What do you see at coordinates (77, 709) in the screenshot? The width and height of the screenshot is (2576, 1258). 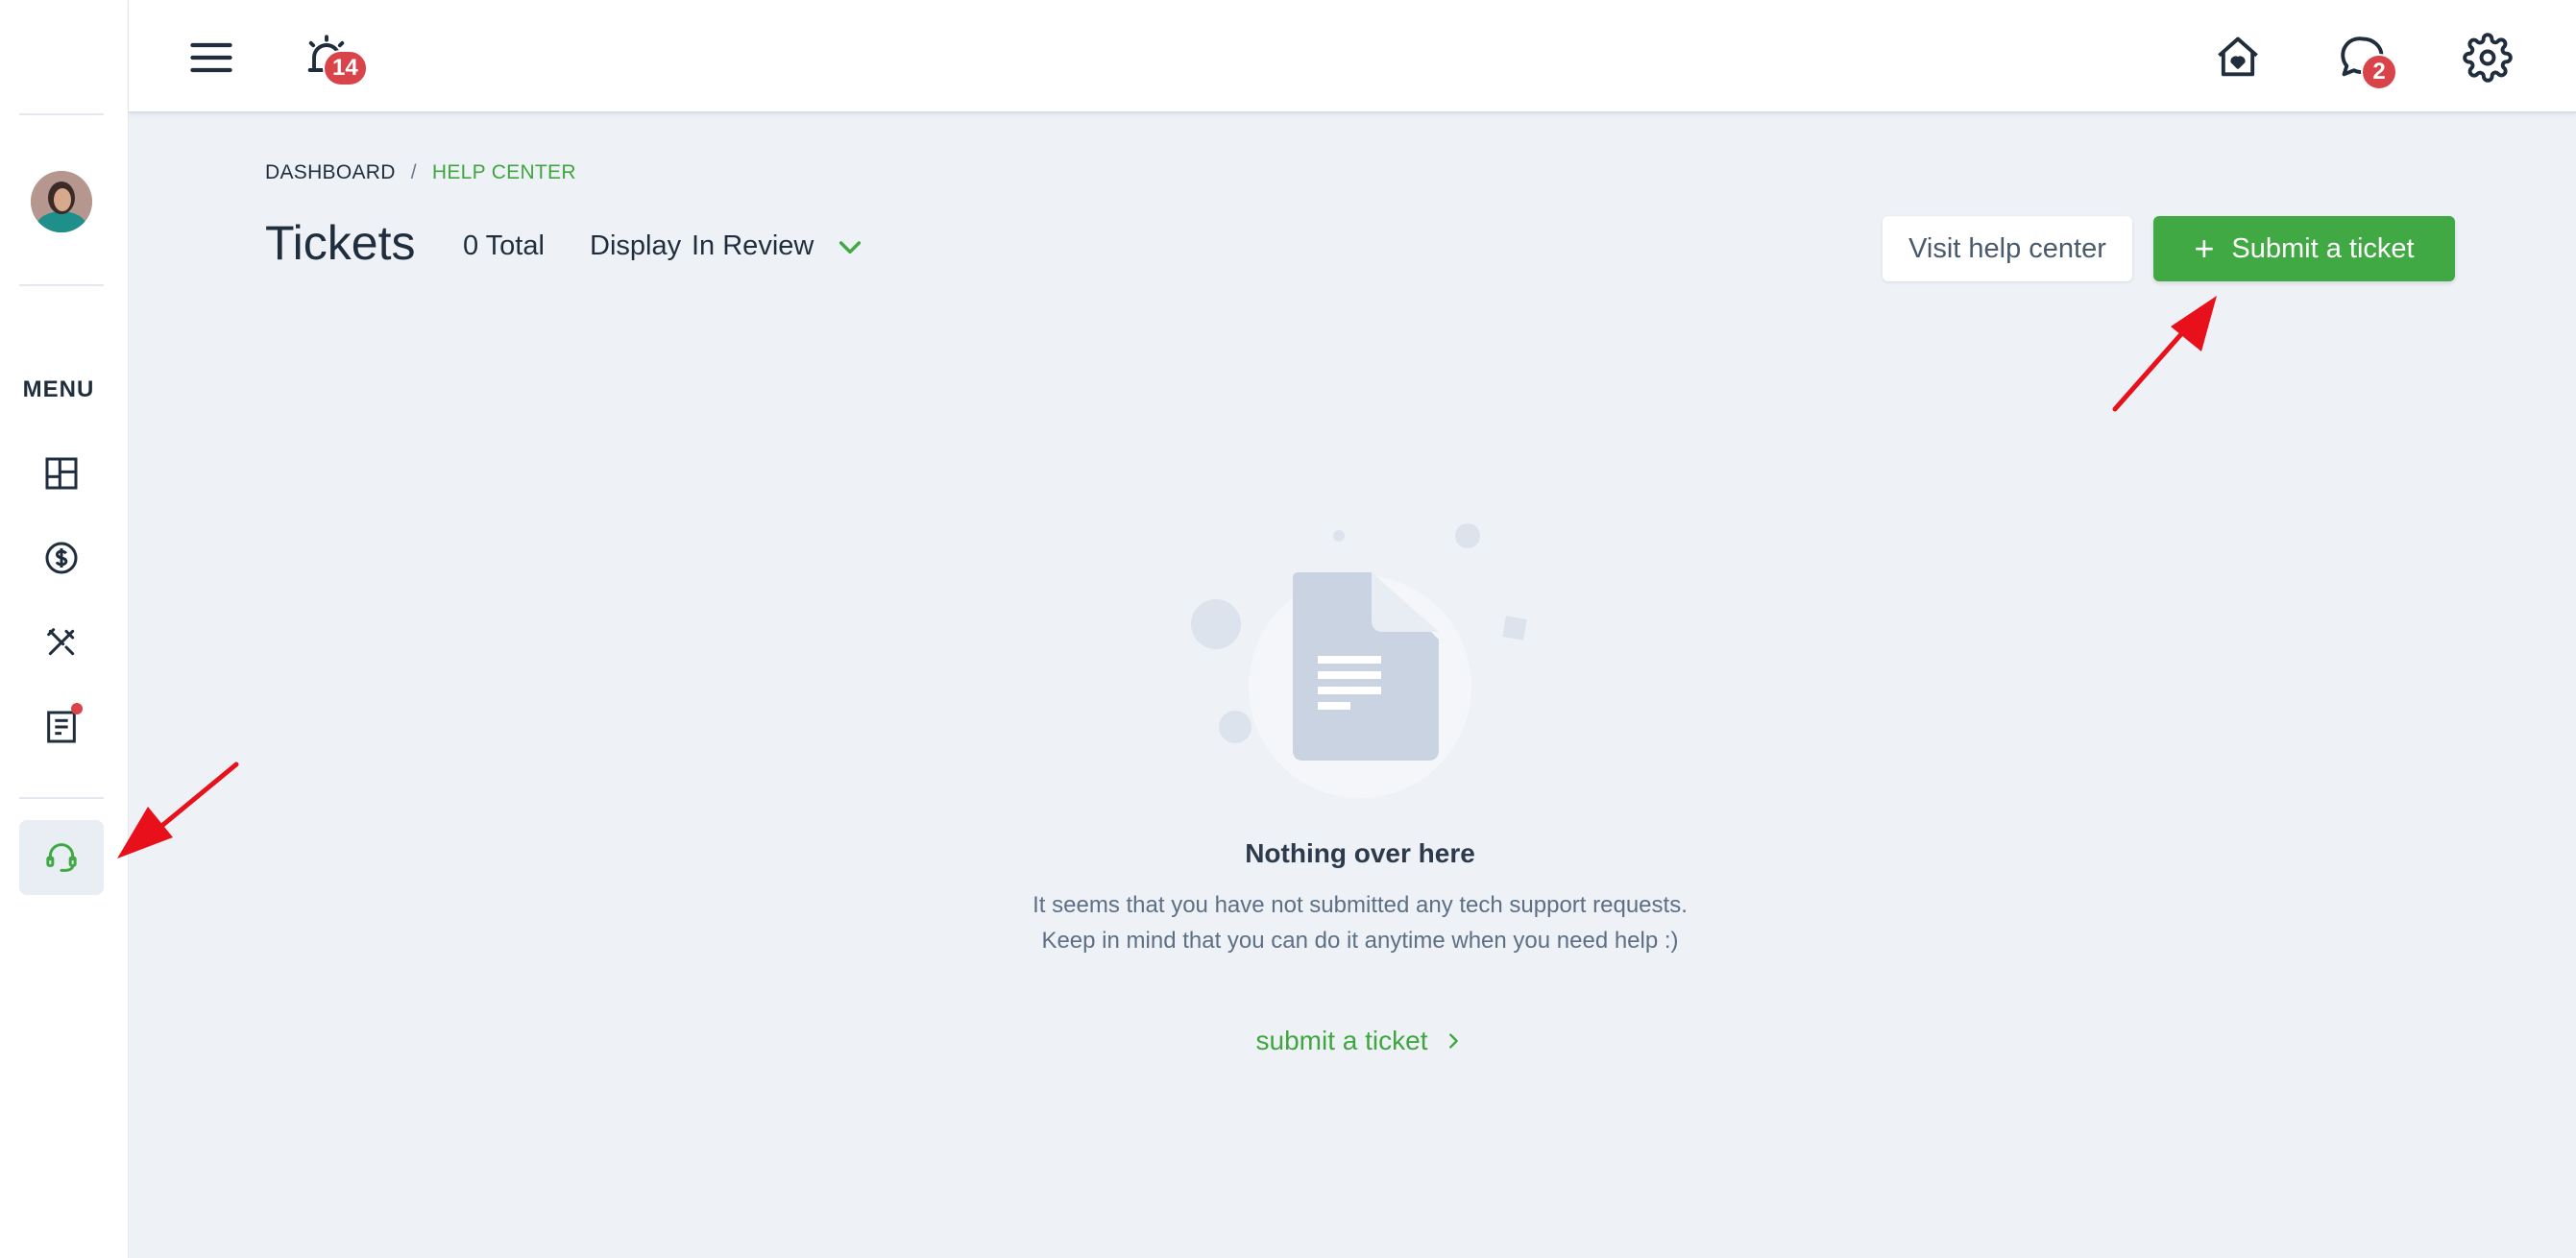 I see `notification-dot` at bounding box center [77, 709].